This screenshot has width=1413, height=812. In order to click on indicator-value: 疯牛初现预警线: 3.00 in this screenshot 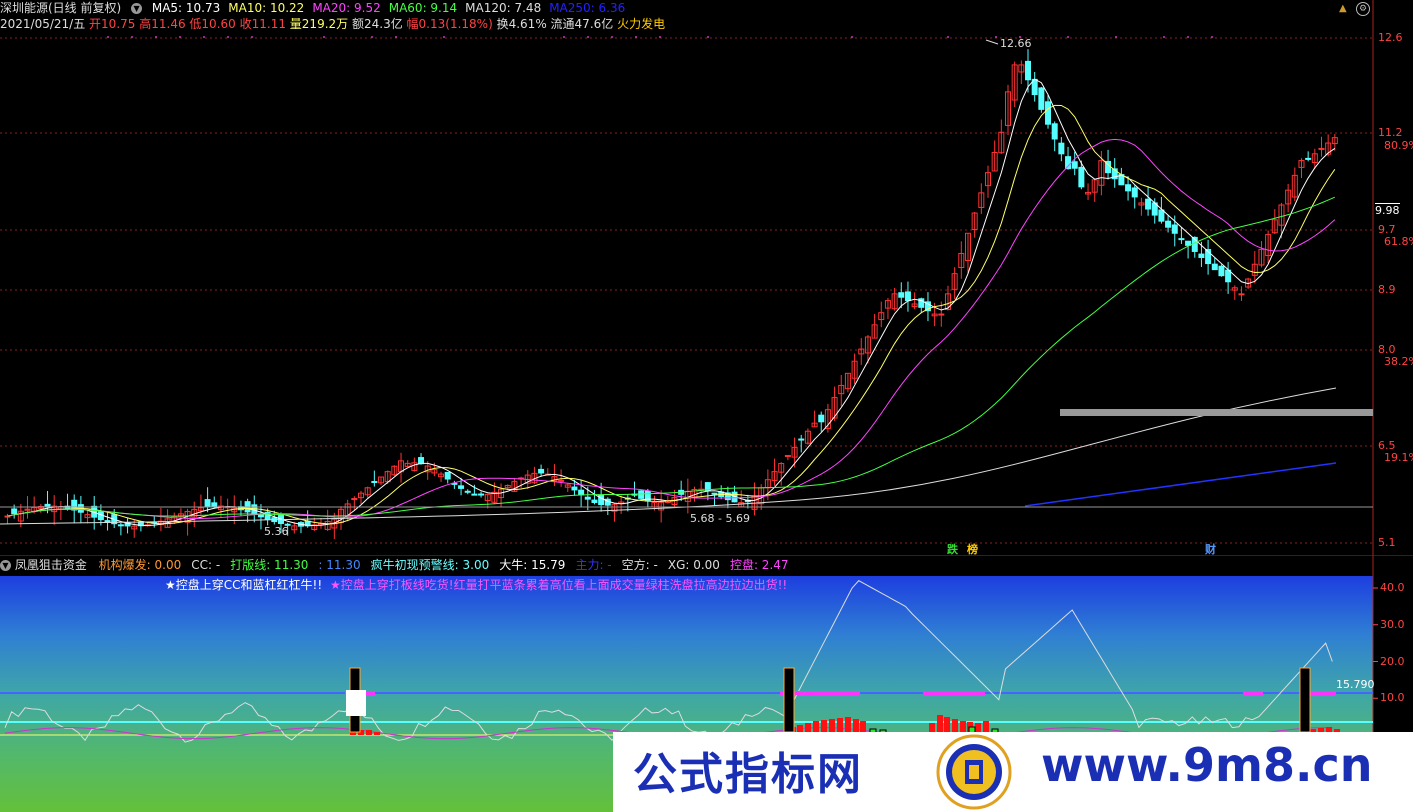, I will do `click(430, 565)`.